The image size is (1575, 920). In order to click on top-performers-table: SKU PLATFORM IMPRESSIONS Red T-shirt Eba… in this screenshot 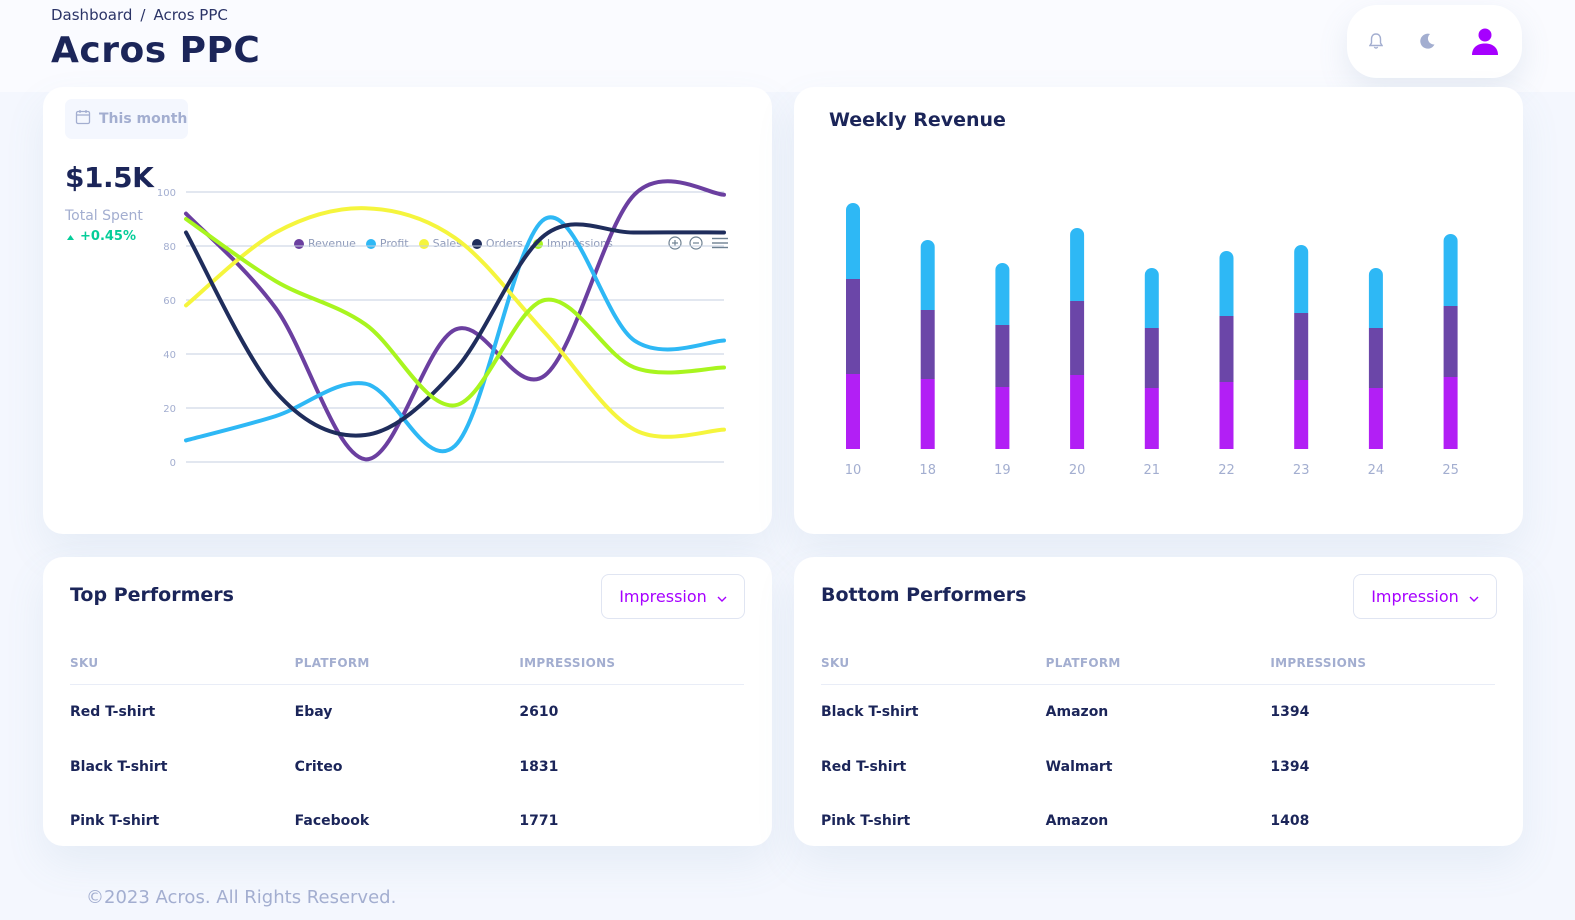, I will do `click(407, 745)`.